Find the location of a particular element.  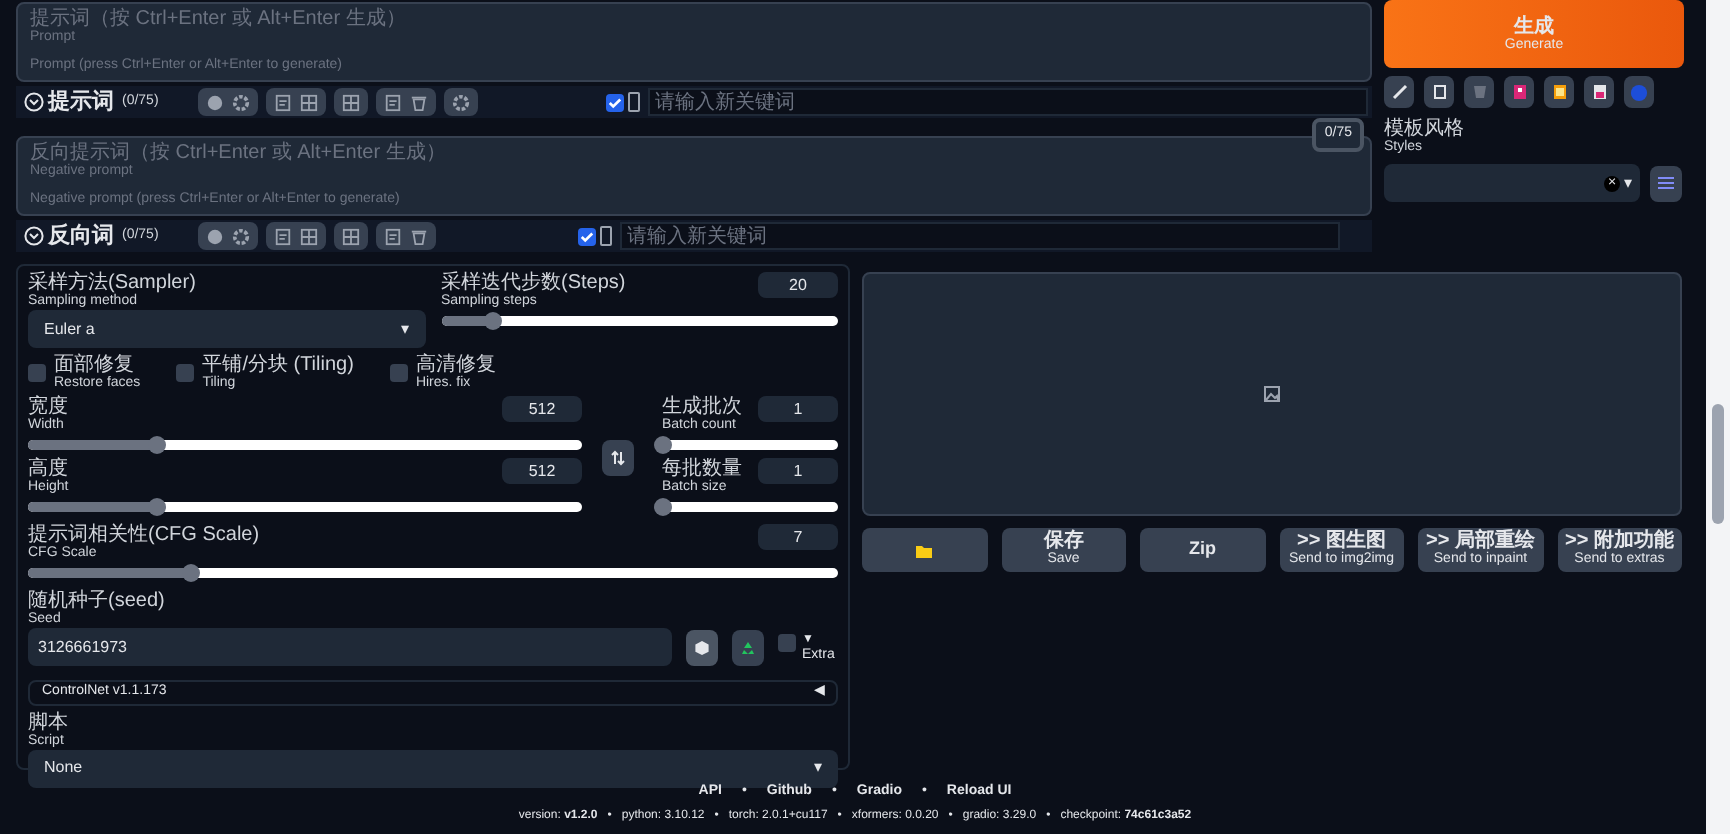

recycle-button is located at coordinates (748, 647).